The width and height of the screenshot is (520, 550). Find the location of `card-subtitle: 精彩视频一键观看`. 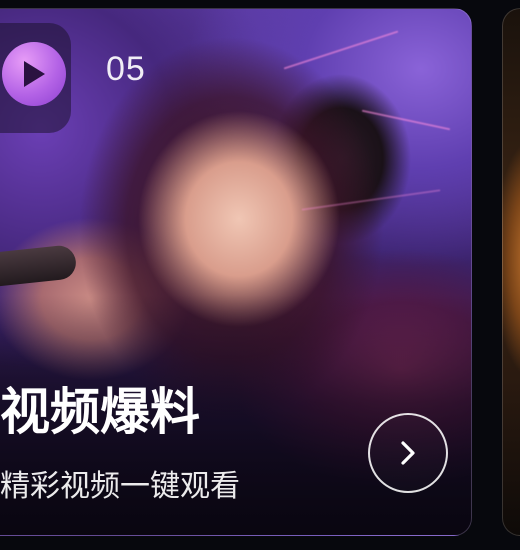

card-subtitle: 精彩视频一键观看 is located at coordinates (120, 486).